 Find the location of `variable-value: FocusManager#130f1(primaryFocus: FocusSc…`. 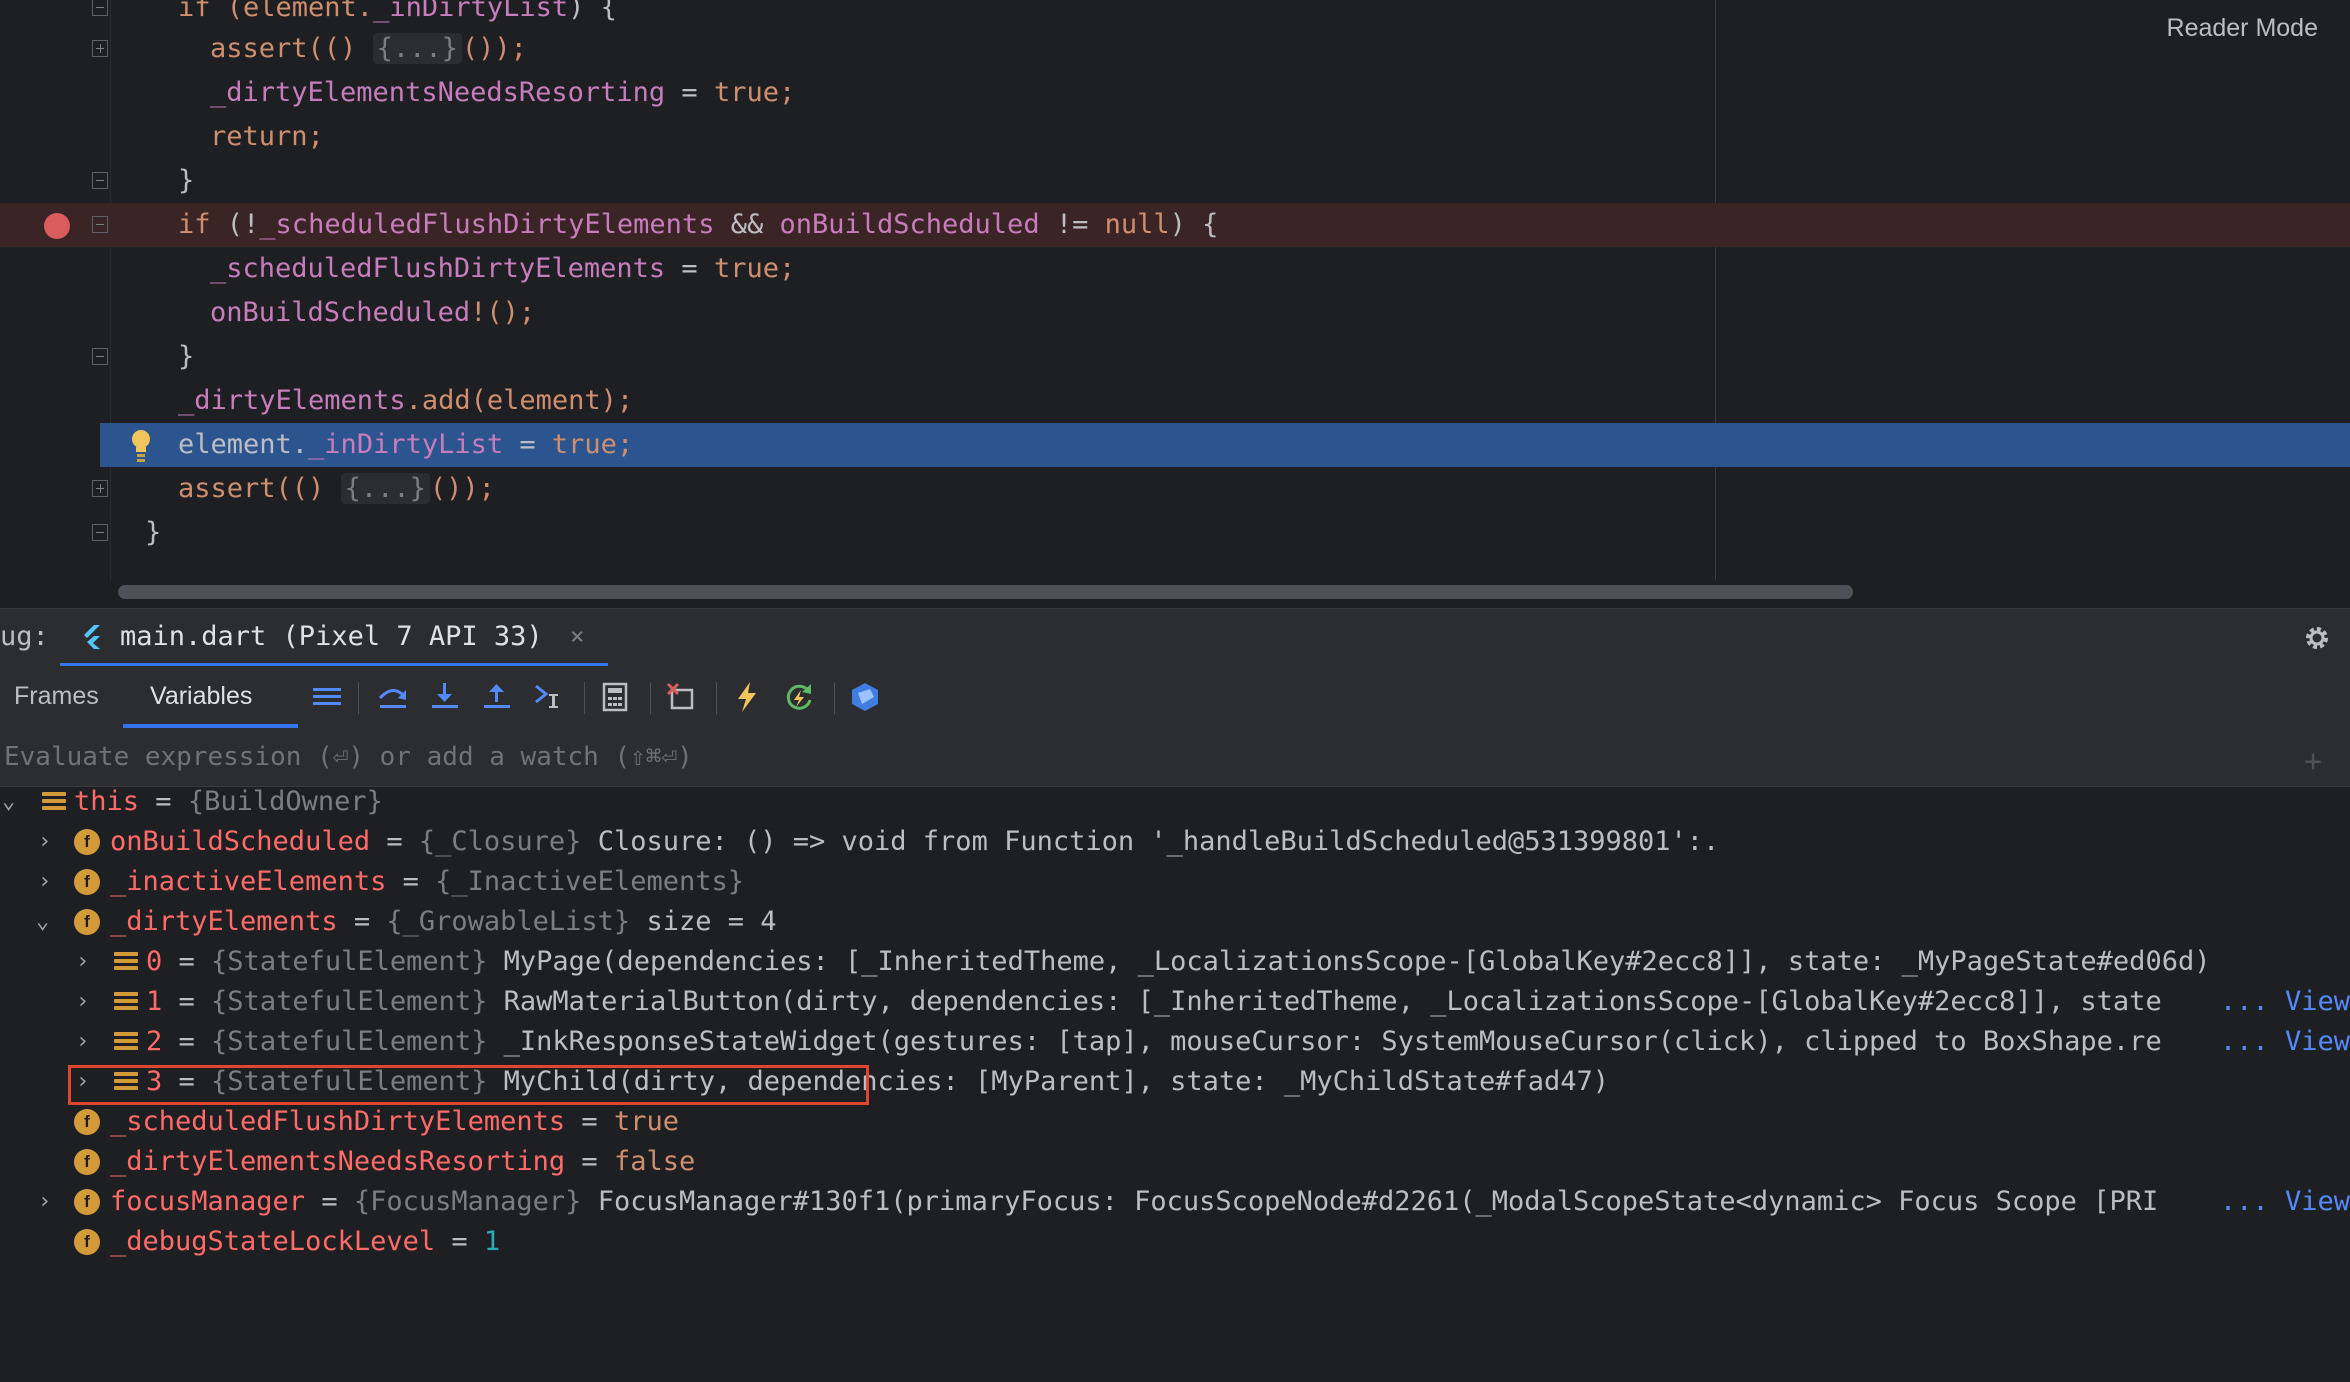

variable-value: FocusManager#130f1(primaryFocus: FocusSc… is located at coordinates (1370, 1201).